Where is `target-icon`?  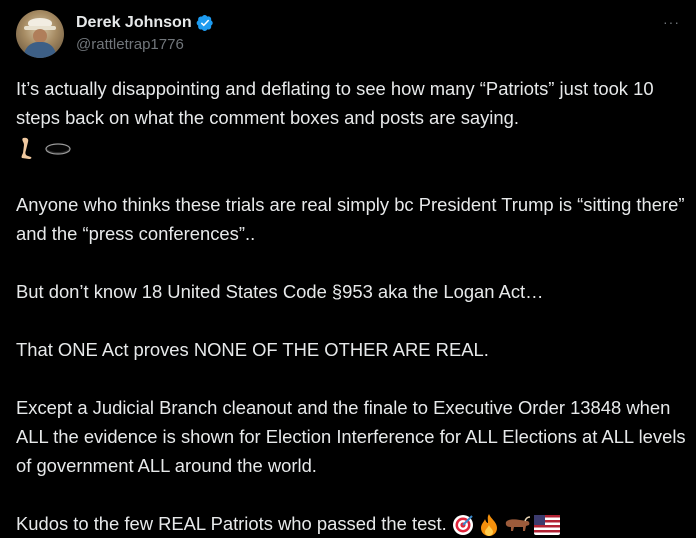
target-icon is located at coordinates (462, 525).